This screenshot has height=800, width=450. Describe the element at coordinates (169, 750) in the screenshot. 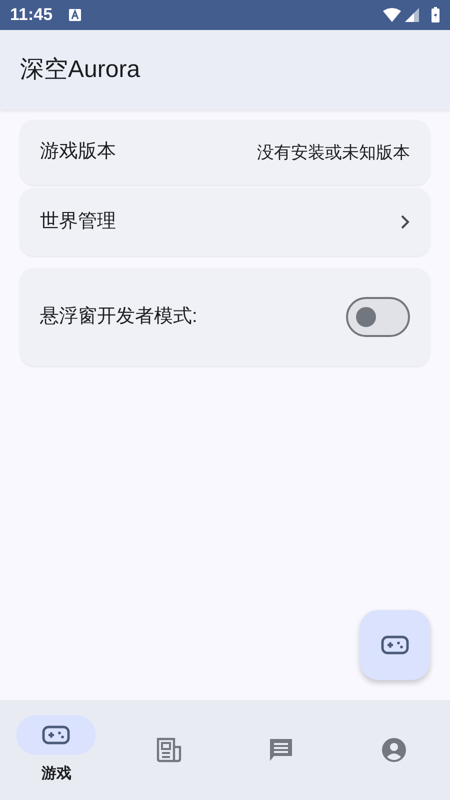

I see `newspaper-icon` at that location.